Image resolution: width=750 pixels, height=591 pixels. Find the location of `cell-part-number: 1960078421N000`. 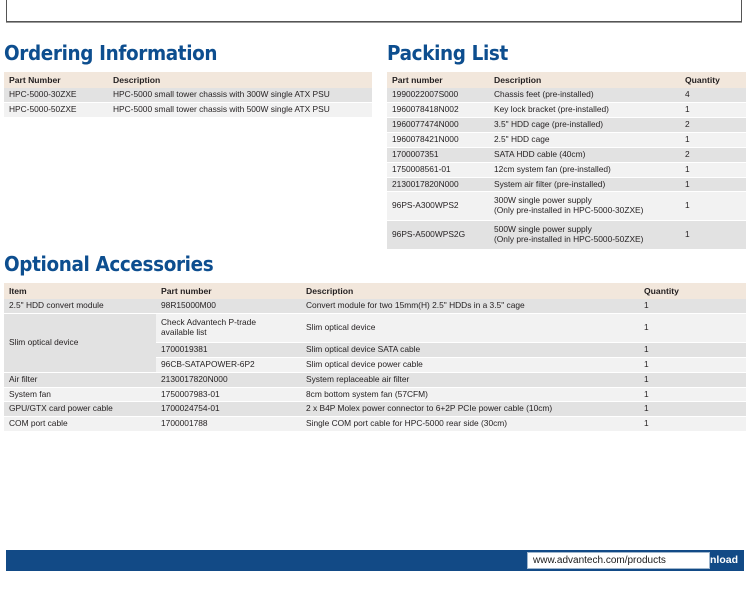

cell-part-number: 1960078421N000 is located at coordinates (438, 140).